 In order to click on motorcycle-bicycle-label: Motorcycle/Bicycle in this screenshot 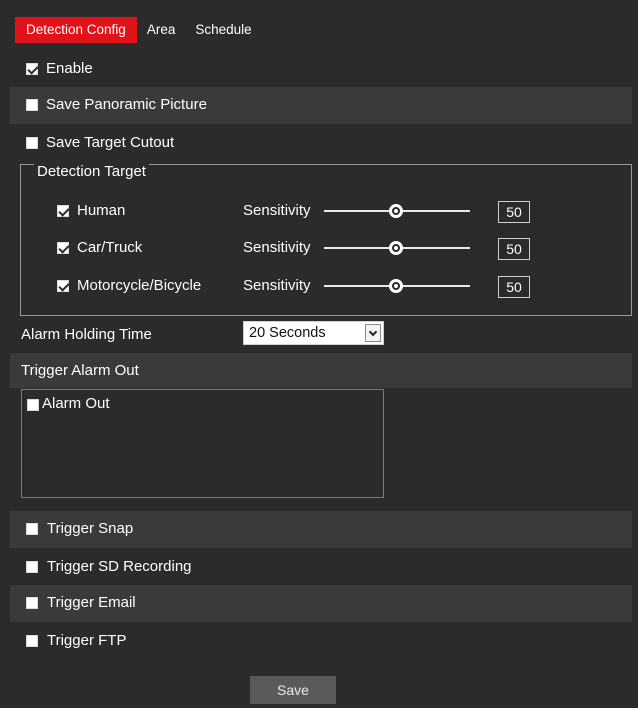, I will do `click(139, 285)`.